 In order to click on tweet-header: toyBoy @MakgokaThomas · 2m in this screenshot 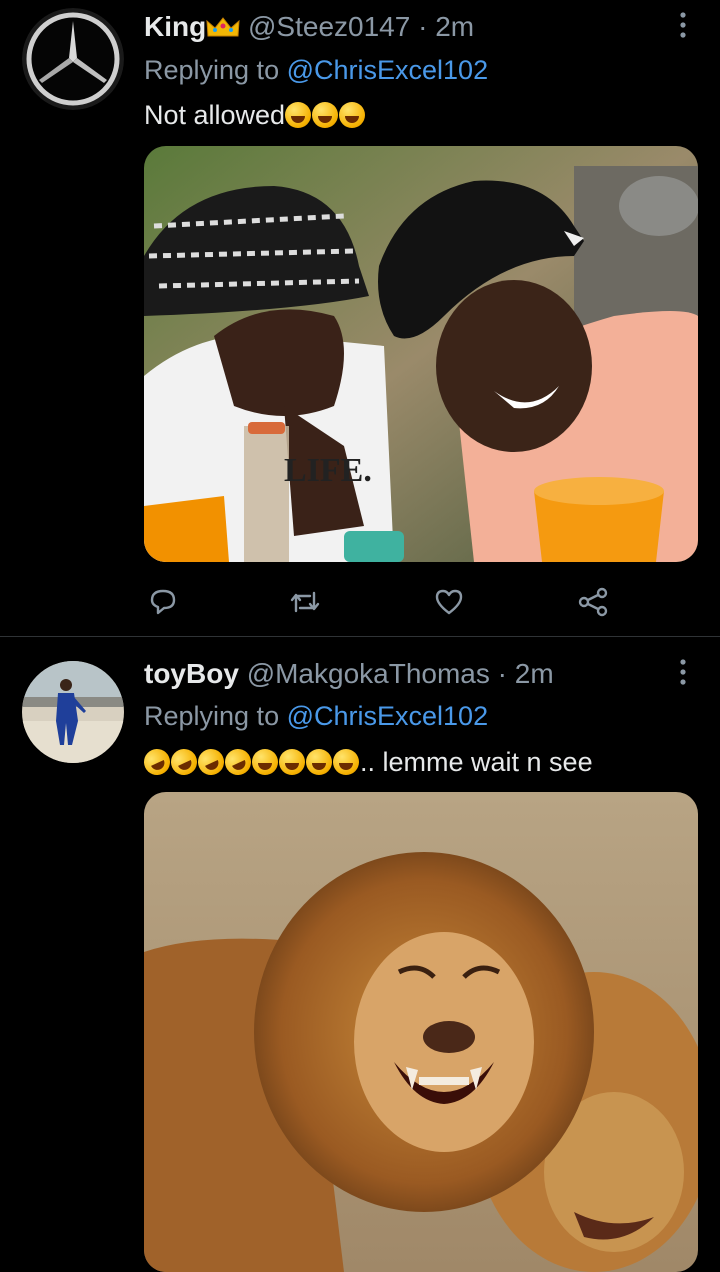, I will do `click(349, 674)`.